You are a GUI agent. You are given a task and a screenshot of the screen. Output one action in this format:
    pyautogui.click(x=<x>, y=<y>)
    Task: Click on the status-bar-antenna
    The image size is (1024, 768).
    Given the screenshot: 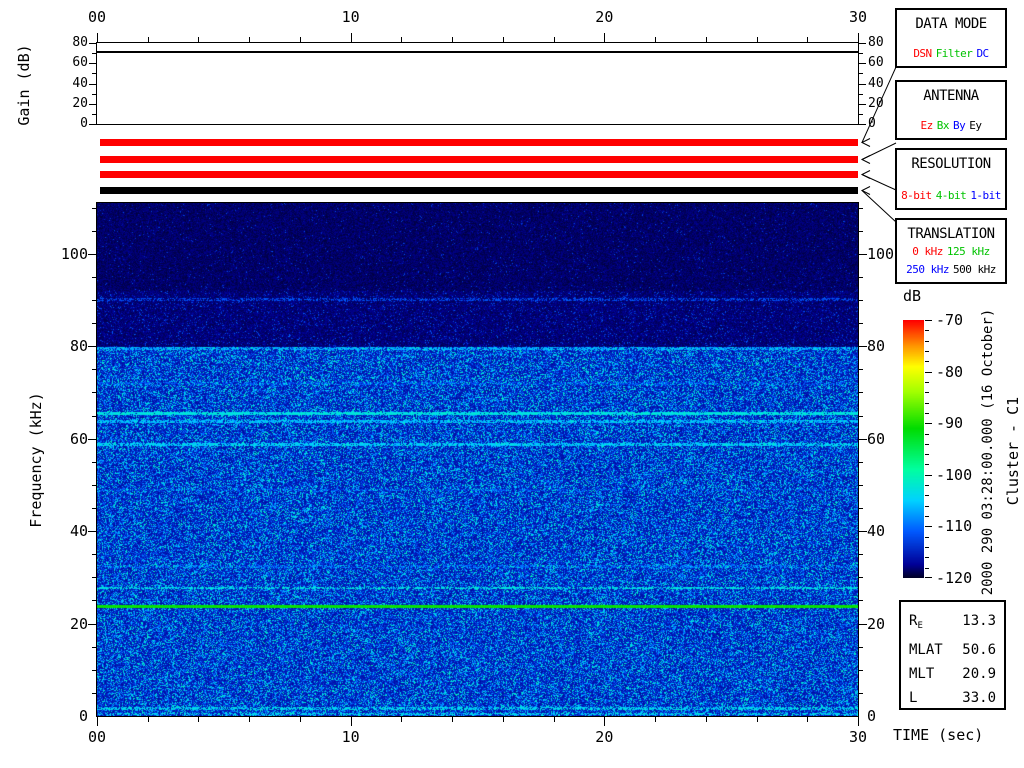 What is the action you would take?
    pyautogui.click(x=479, y=159)
    